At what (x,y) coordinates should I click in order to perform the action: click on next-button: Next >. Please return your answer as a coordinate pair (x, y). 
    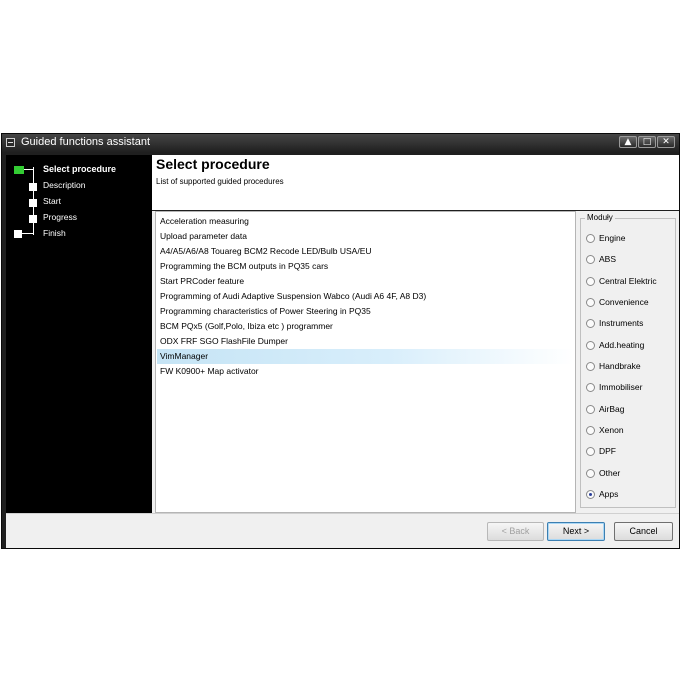
    Looking at the image, I should click on (576, 531).